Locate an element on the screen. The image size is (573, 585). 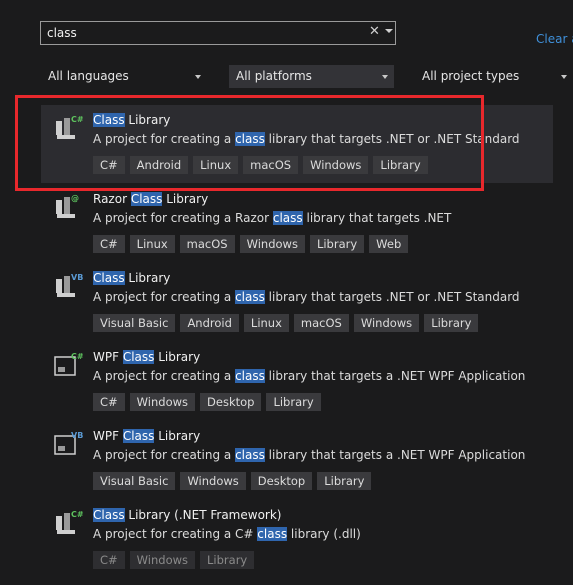
tag-list: C# Windows Library is located at coordinates (176, 560).